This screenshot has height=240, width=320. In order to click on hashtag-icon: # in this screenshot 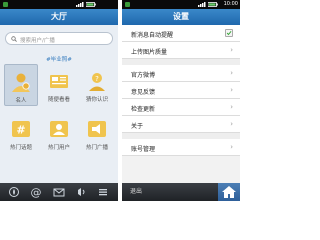, I will do `click(21, 129)`.